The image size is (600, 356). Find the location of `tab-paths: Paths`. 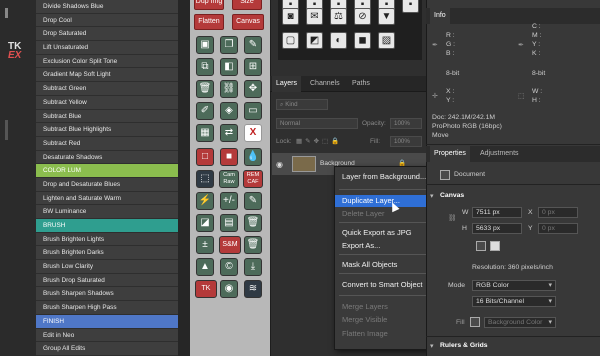

tab-paths: Paths is located at coordinates (361, 84).